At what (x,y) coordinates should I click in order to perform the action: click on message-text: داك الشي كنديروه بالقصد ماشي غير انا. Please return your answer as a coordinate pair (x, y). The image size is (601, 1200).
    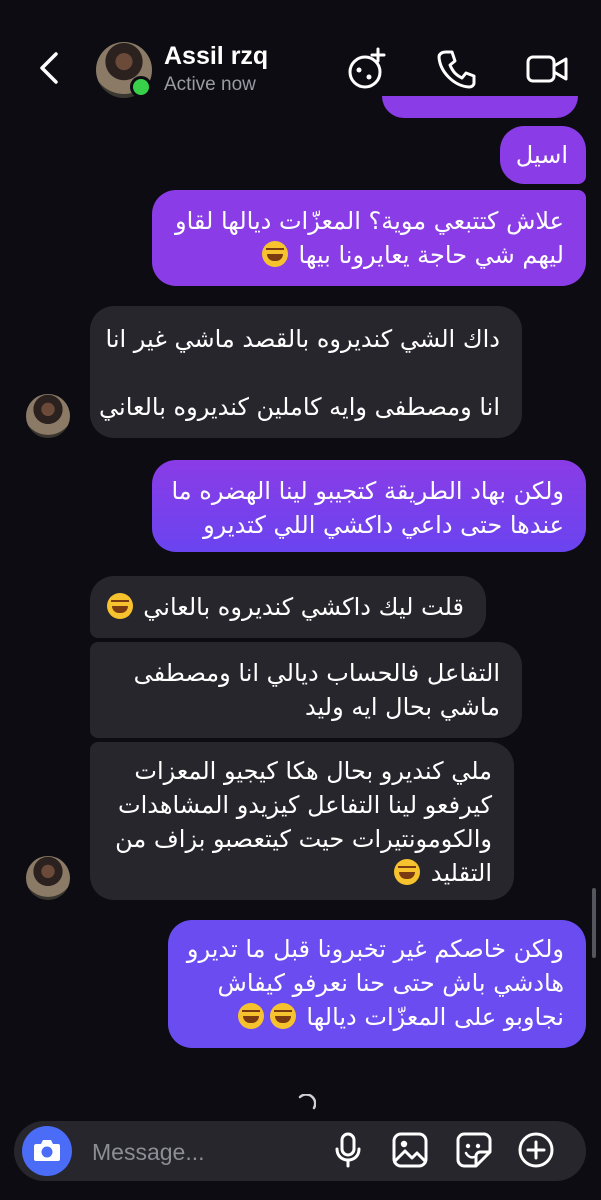
    Looking at the image, I should click on (303, 339).